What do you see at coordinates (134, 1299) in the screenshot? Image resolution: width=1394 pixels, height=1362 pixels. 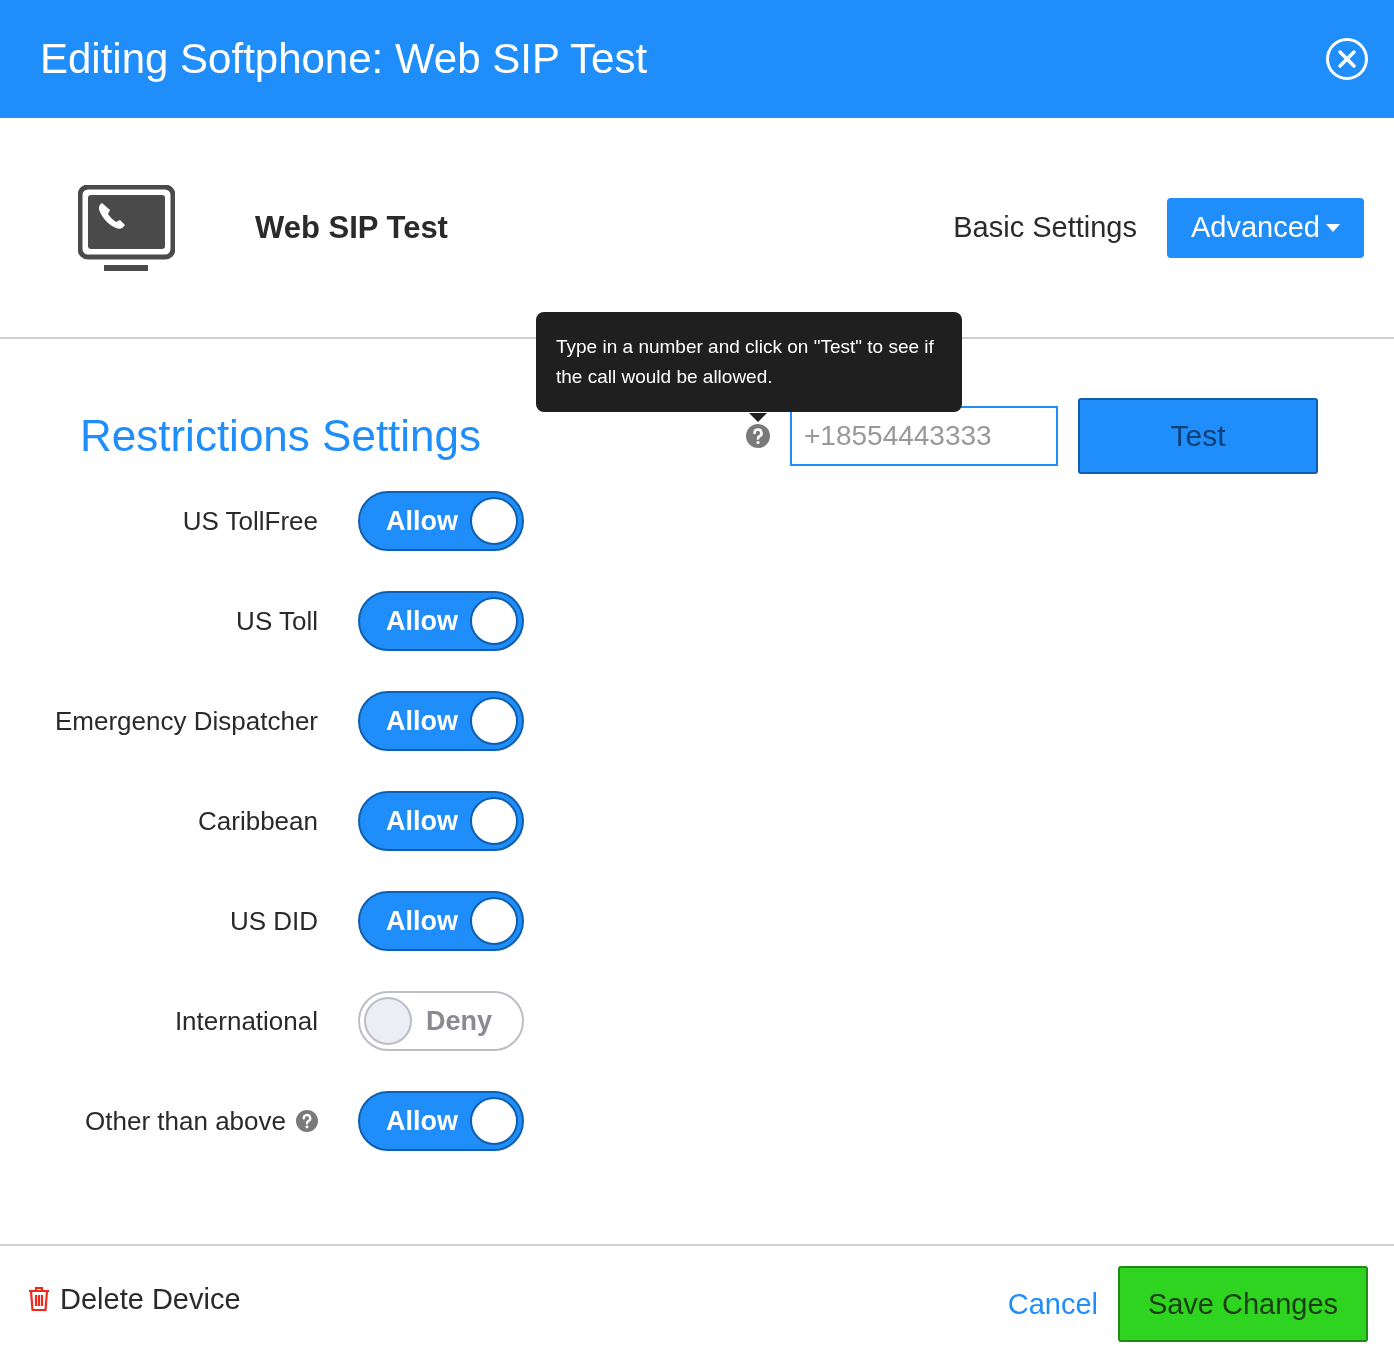 I see `delete-button: Delete Device` at bounding box center [134, 1299].